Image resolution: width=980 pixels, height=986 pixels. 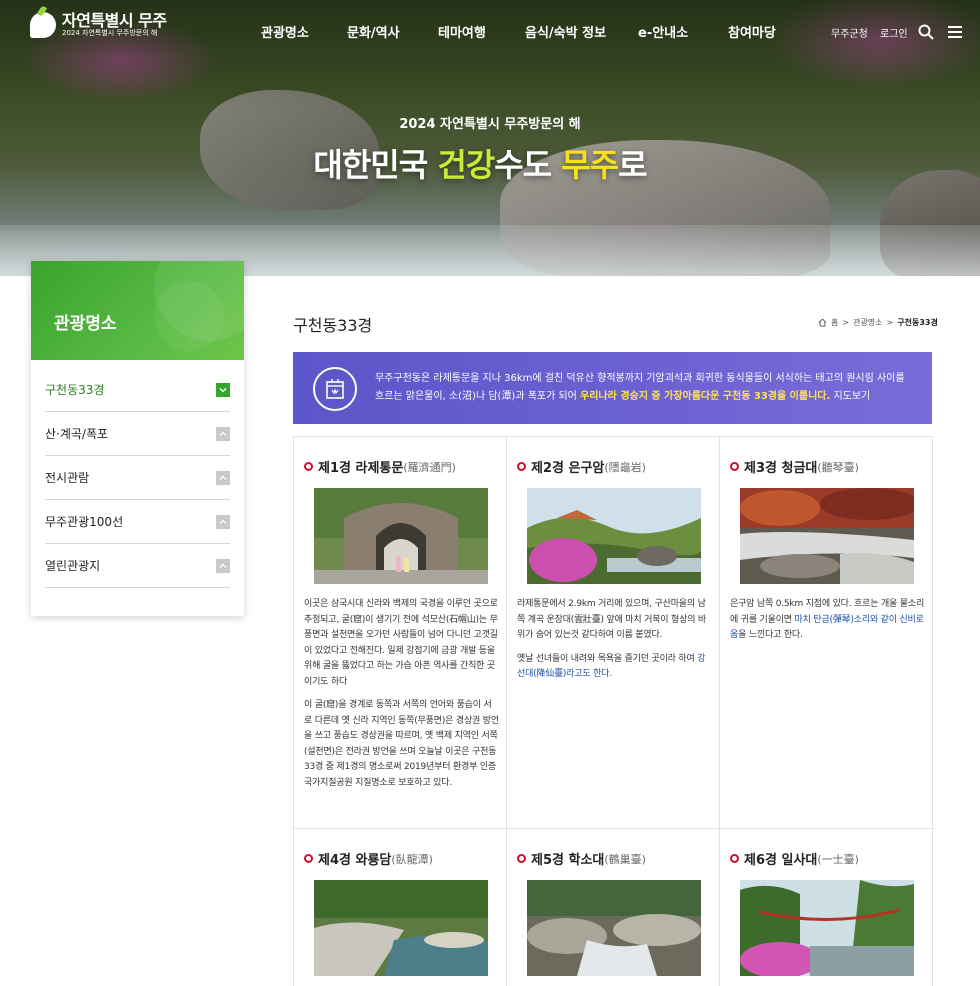 I want to click on attraction-title: 제1경 라제통문 (羅濟通門), so click(x=380, y=466).